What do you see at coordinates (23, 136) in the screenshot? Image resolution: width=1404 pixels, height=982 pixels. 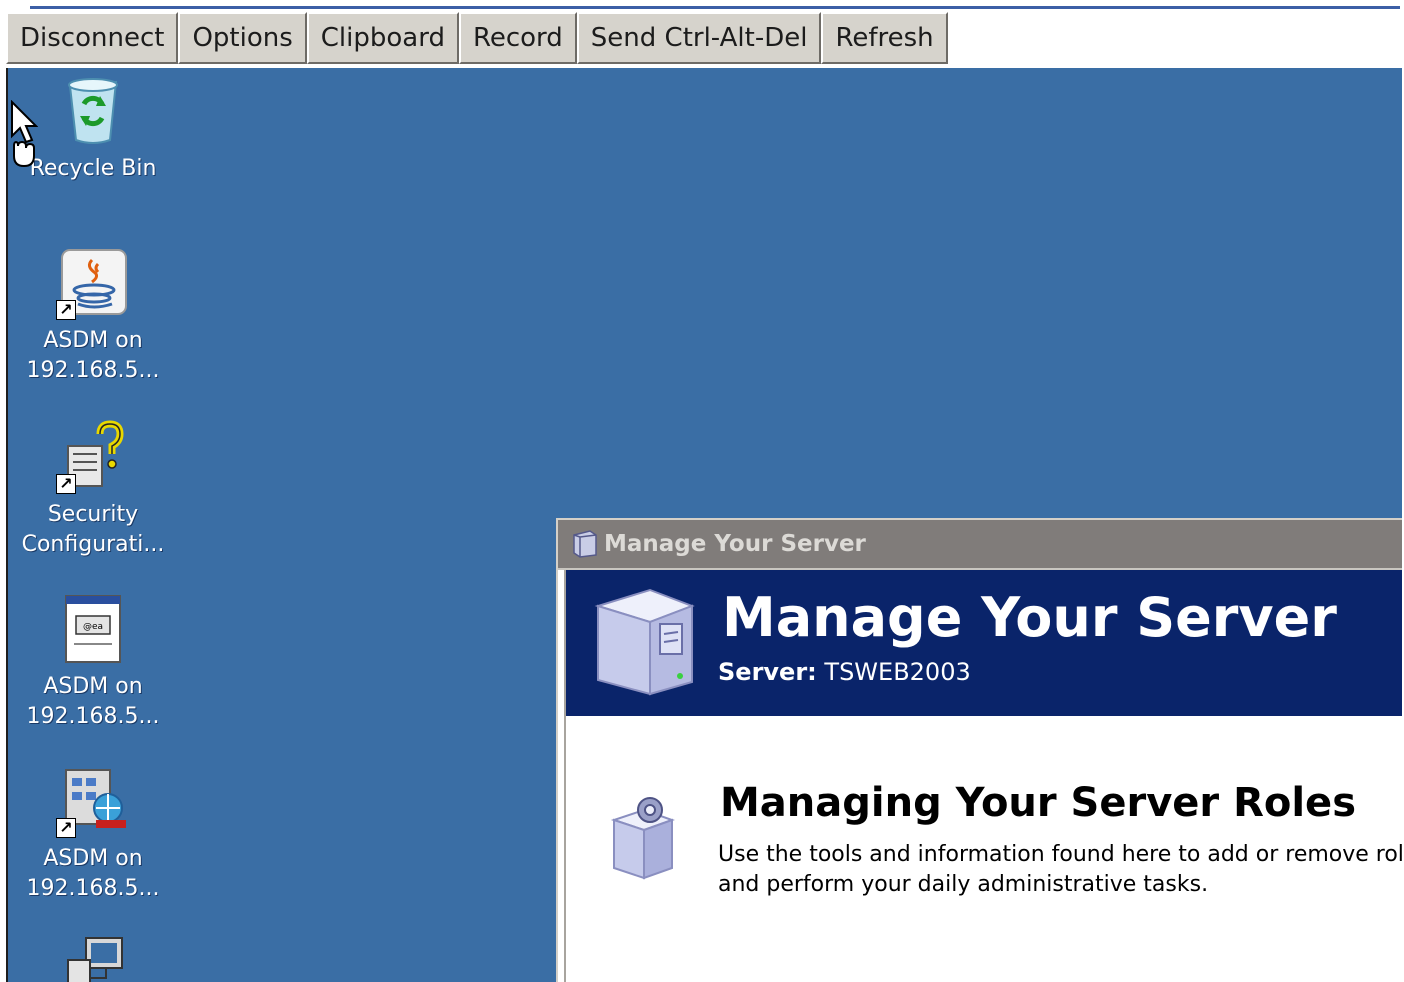 I see `mouse-cursor-icon` at bounding box center [23, 136].